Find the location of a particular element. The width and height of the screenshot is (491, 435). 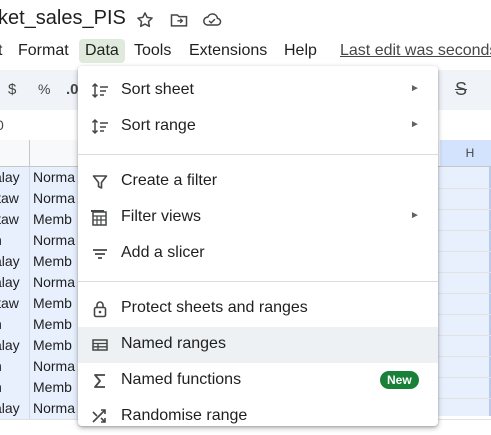

menu-tools: Tools is located at coordinates (152, 51).